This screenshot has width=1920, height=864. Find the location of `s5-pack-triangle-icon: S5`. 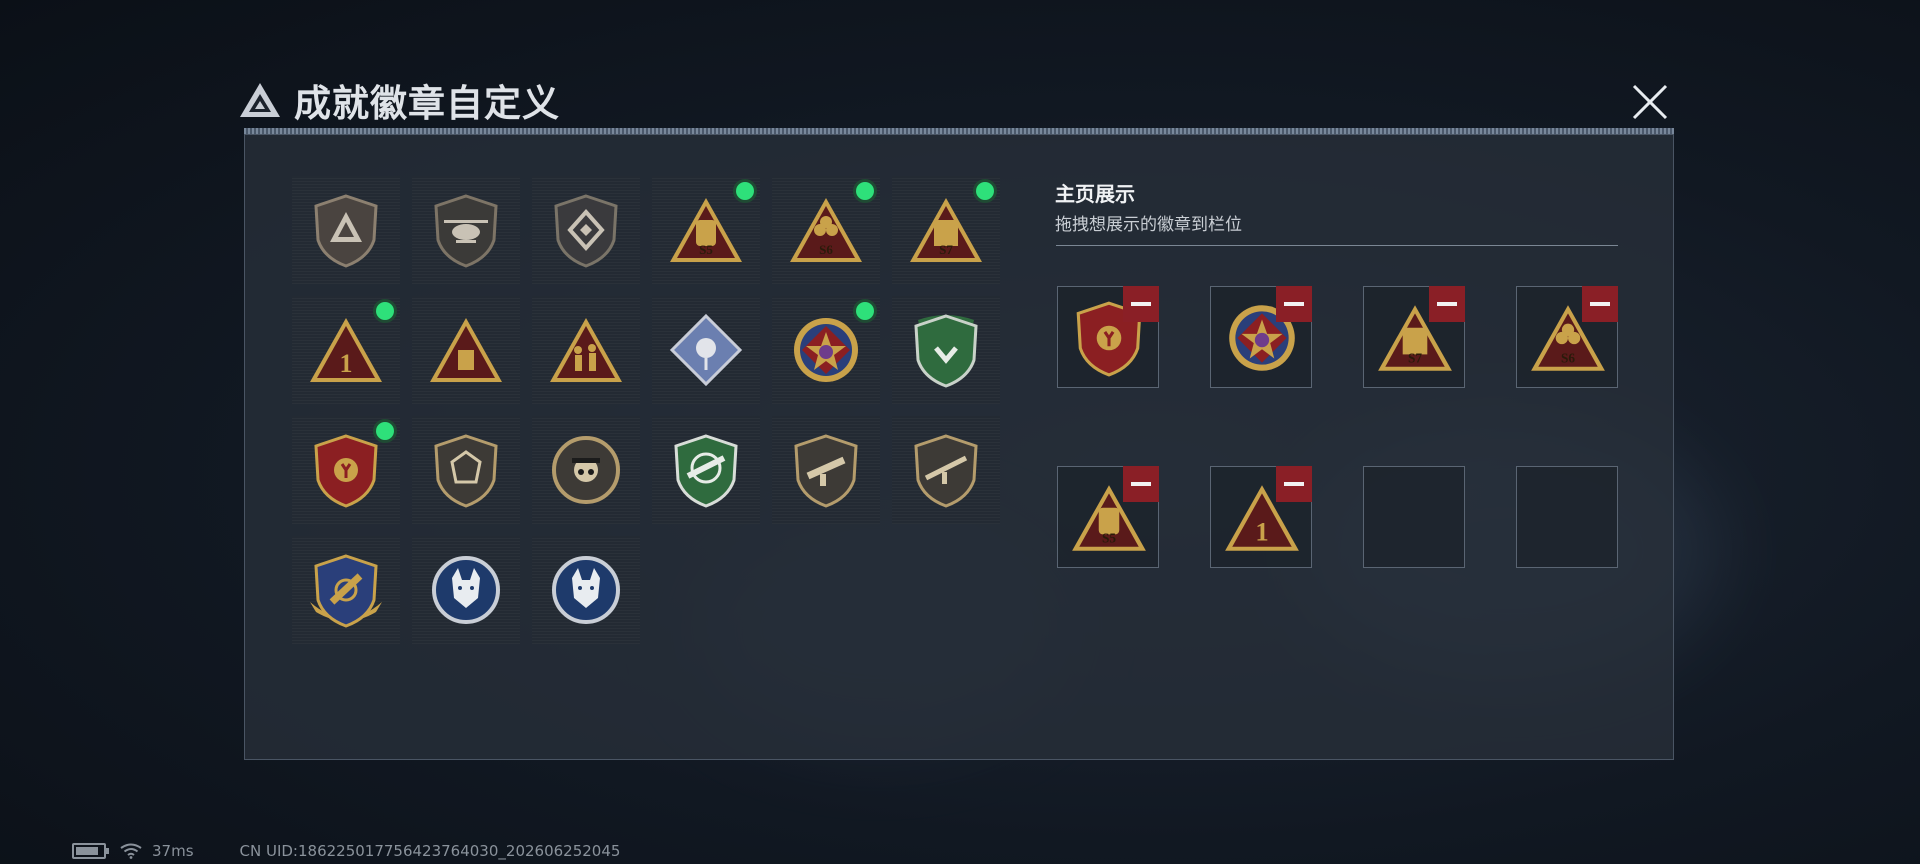

s5-pack-triangle-icon: S5 is located at coordinates (706, 230).